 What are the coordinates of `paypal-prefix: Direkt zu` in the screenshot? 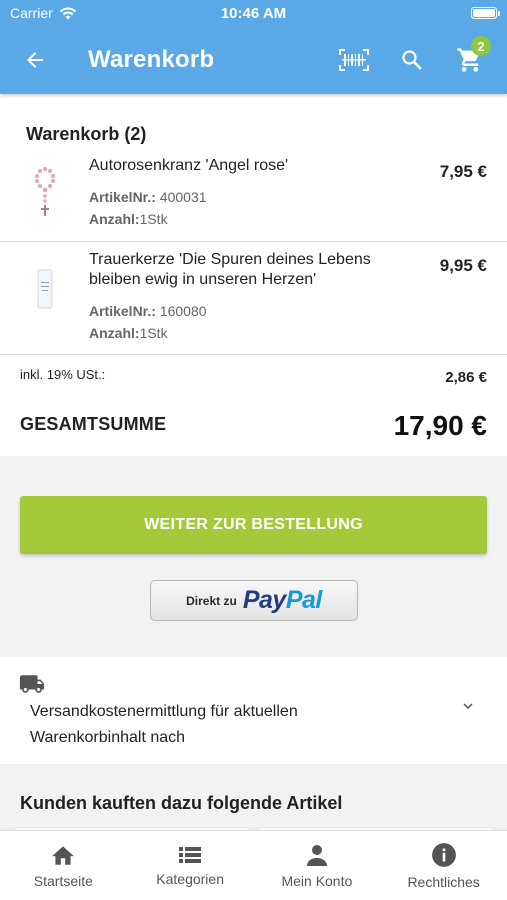 It's located at (211, 600).